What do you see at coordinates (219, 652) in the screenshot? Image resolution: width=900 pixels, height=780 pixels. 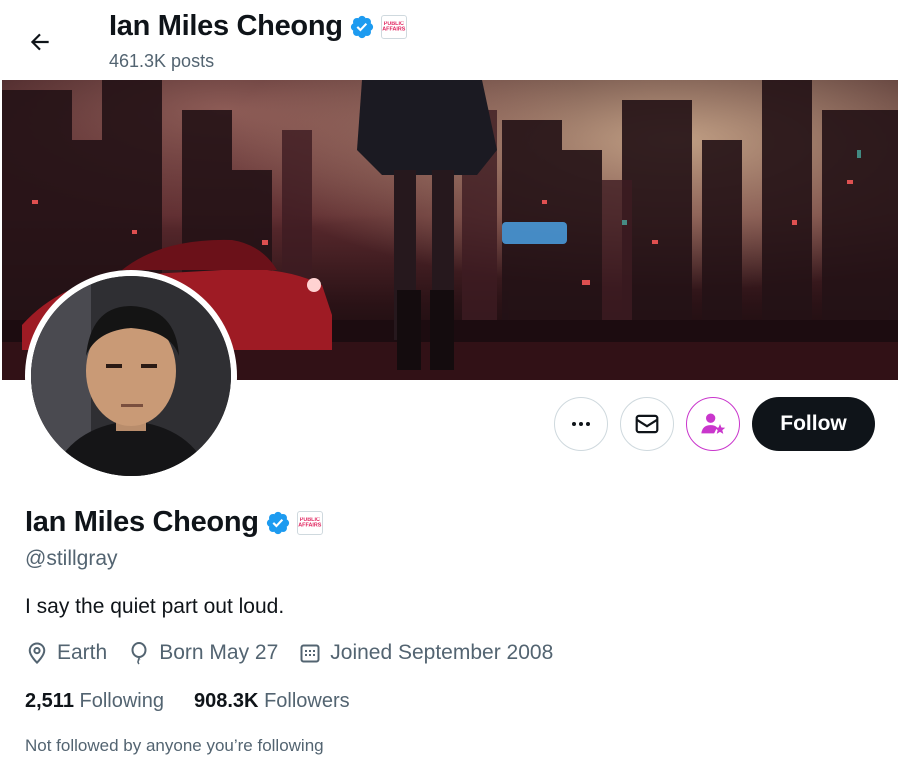 I see `birthday-text: Born May 27` at bounding box center [219, 652].